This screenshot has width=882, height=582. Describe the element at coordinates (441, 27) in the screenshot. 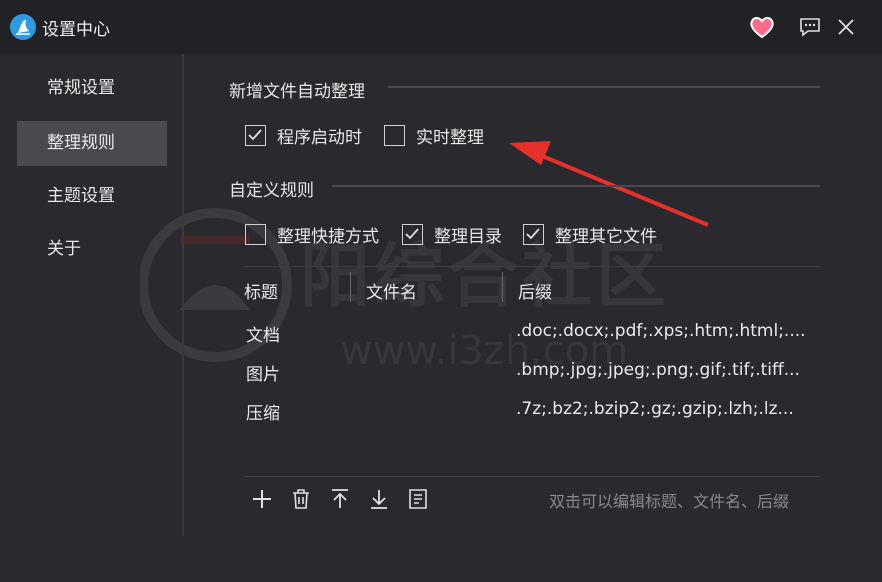

I see `title-bar: 设置中心` at that location.